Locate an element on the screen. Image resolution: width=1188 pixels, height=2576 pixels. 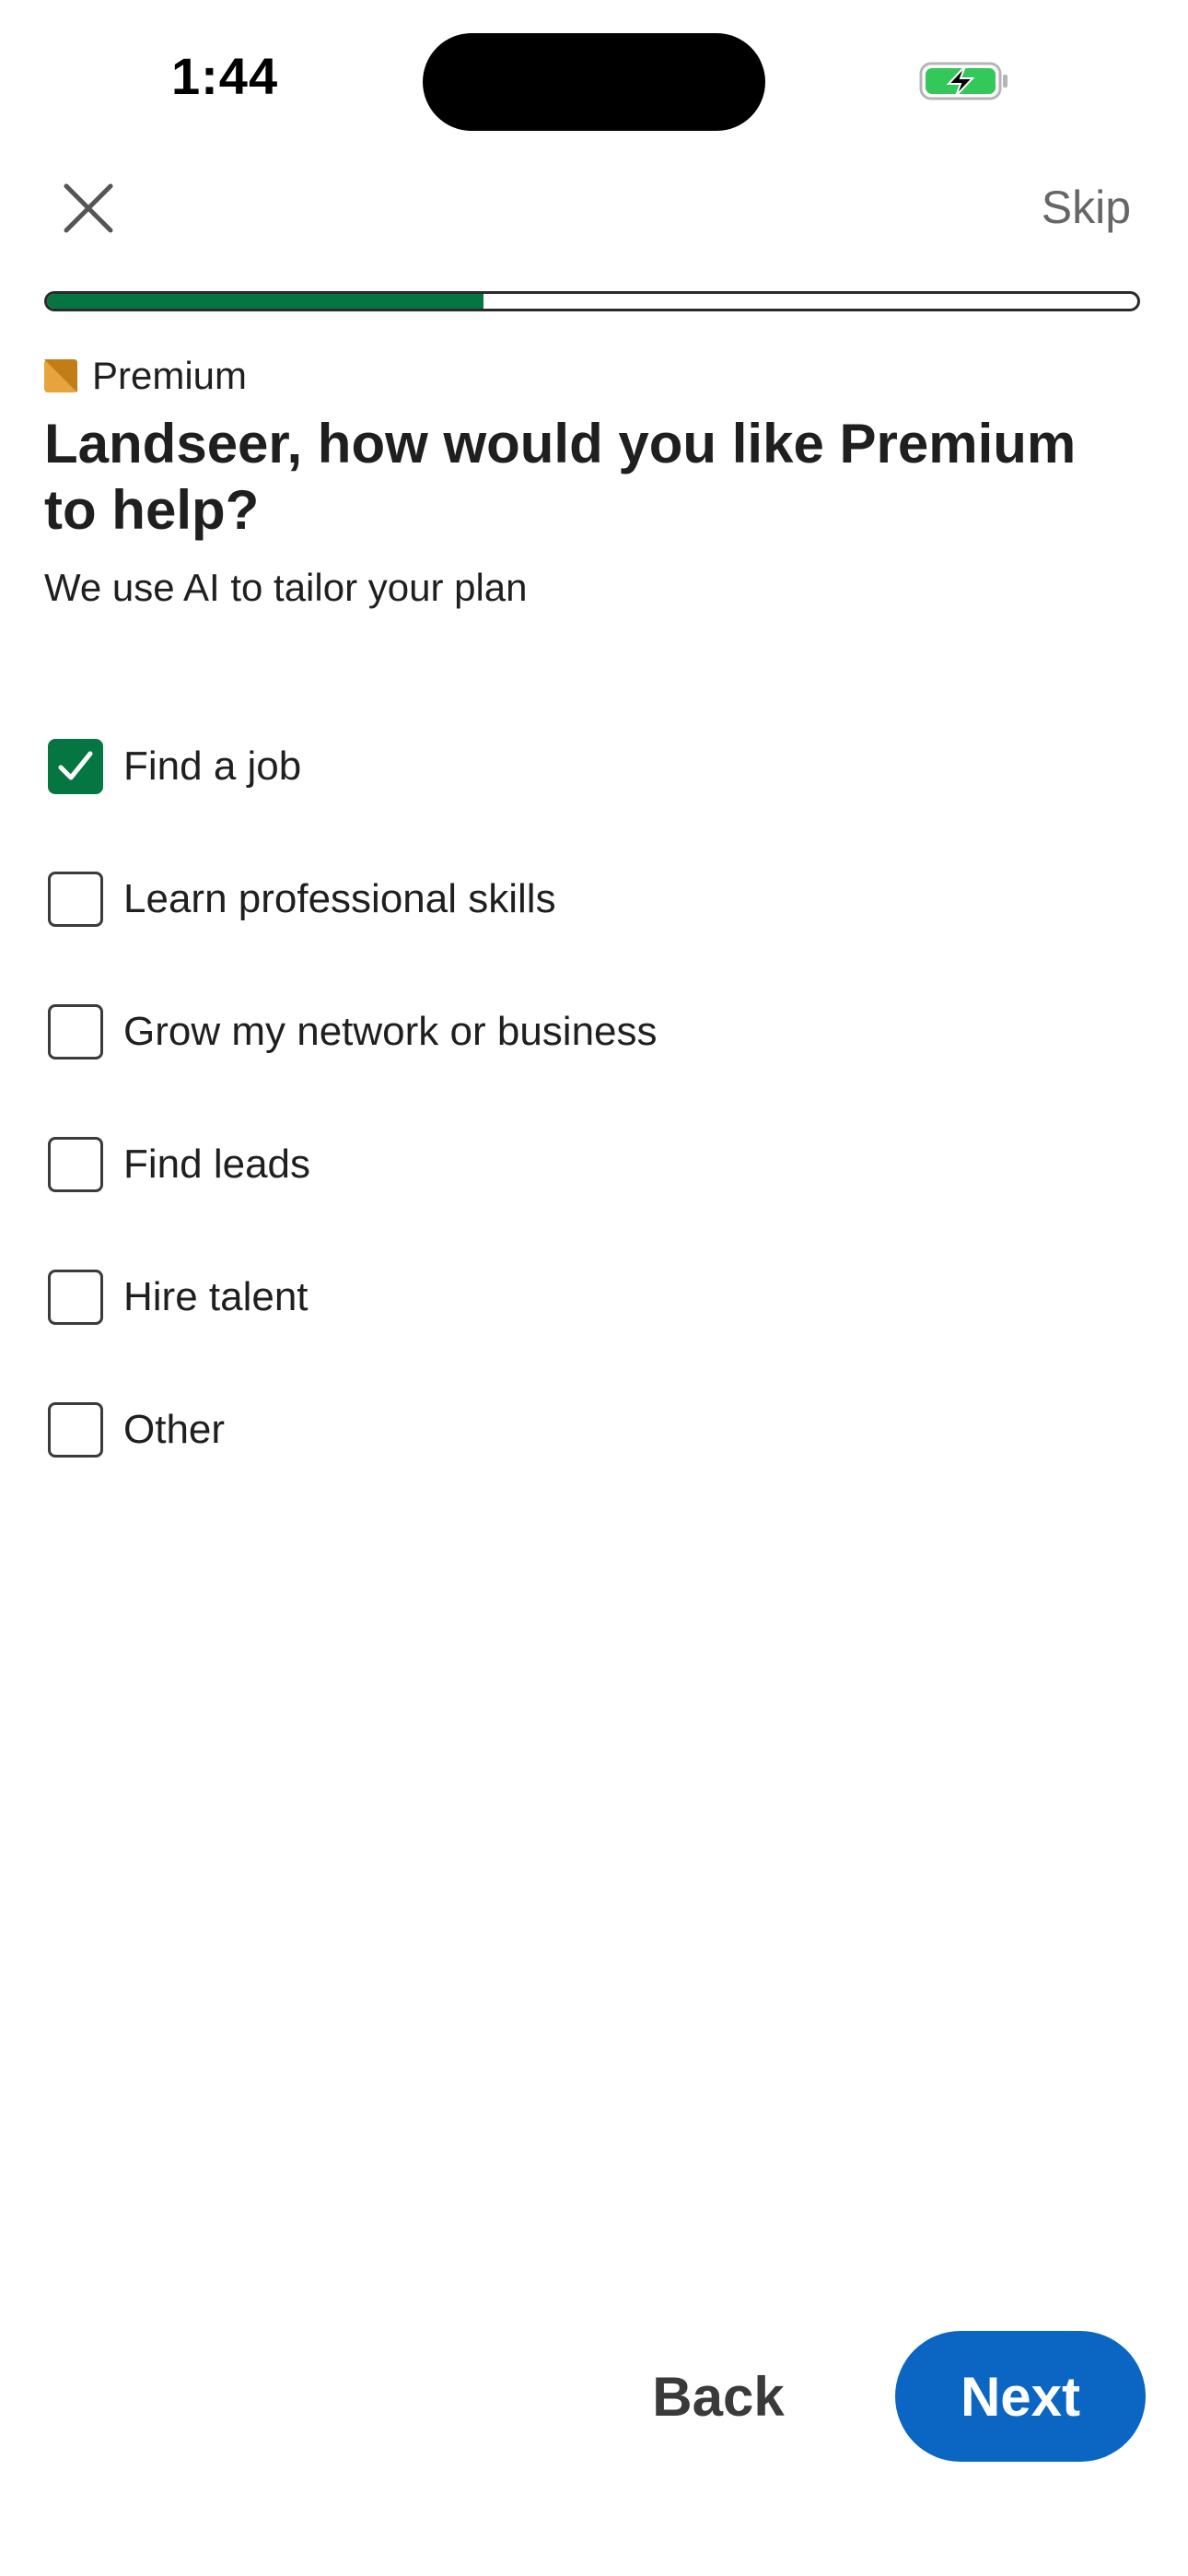
option-row: Grow my network or business is located at coordinates (591, 1032).